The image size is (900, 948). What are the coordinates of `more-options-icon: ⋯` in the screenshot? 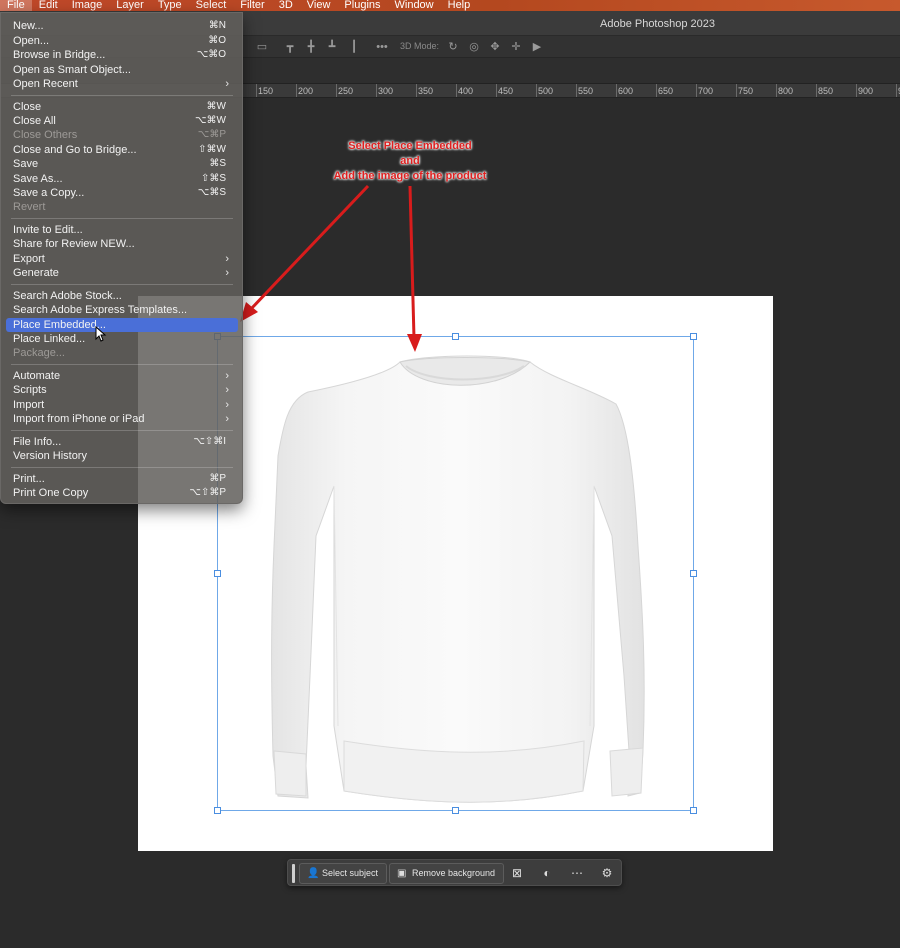 It's located at (577, 873).